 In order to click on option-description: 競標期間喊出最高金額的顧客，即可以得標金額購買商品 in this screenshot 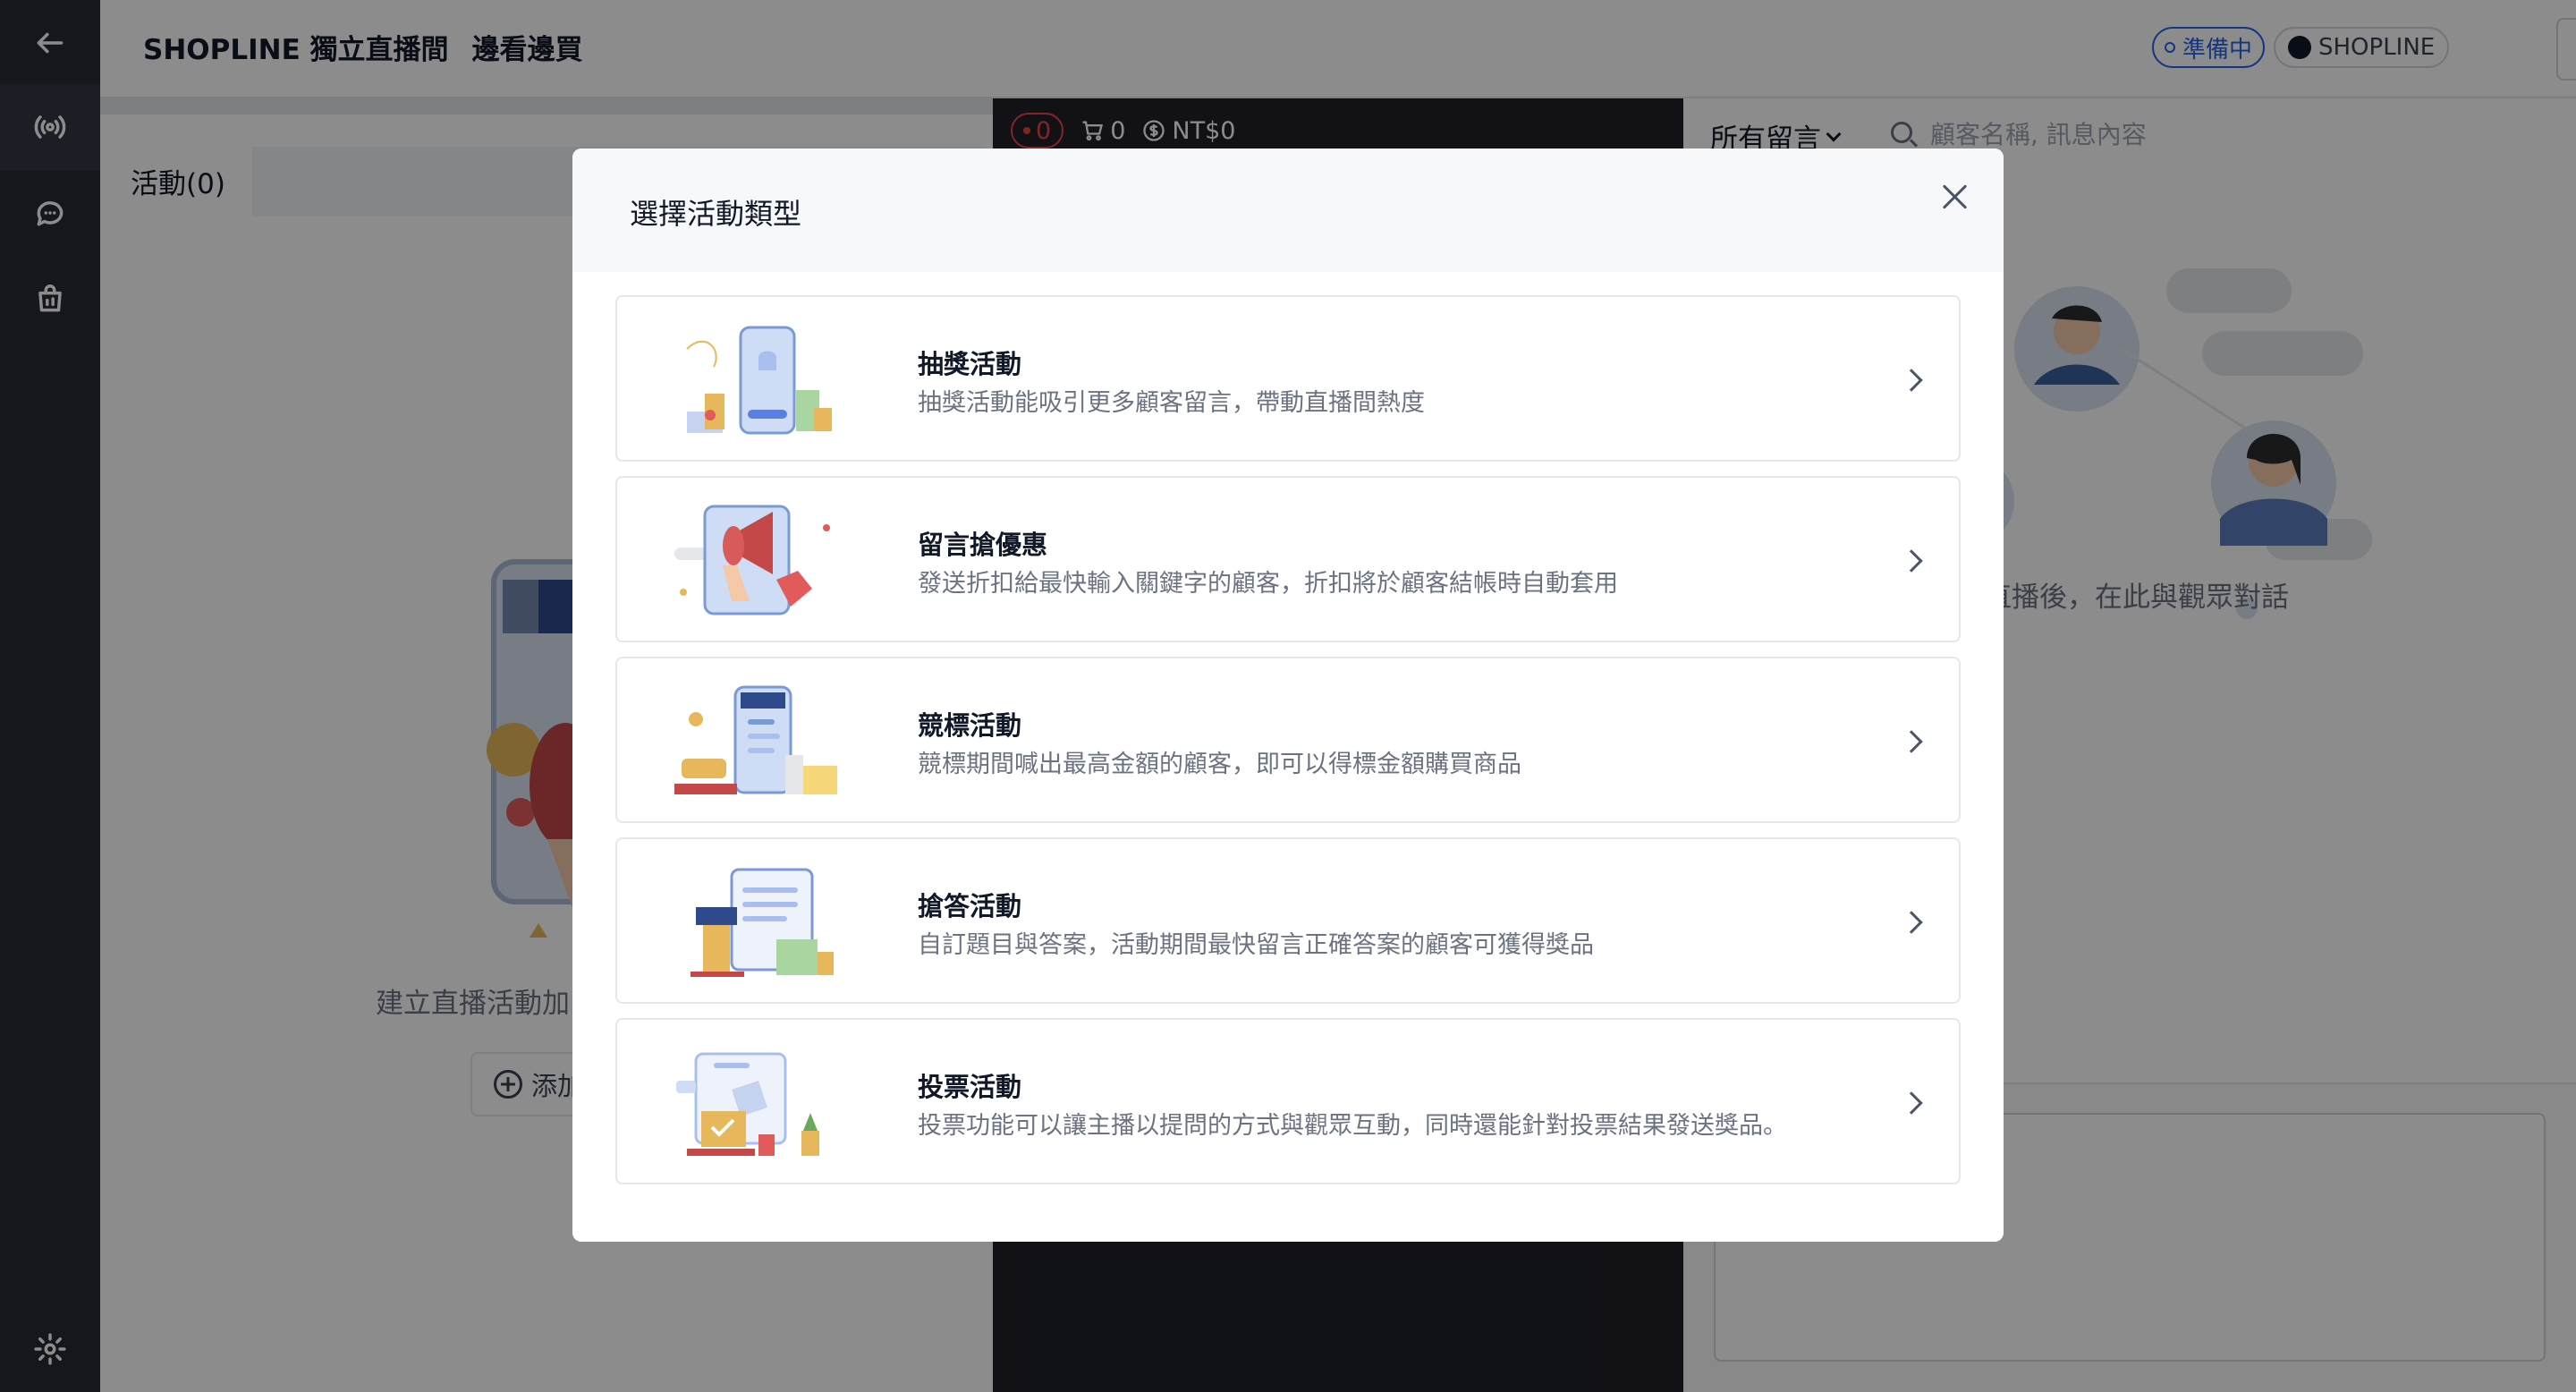, I will do `click(1219, 764)`.